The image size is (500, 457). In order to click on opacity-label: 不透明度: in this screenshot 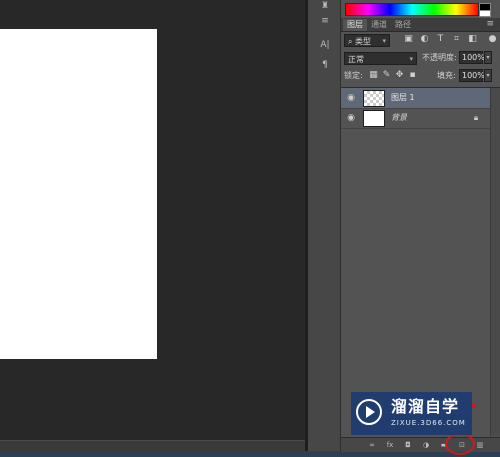, I will do `click(439, 57)`.